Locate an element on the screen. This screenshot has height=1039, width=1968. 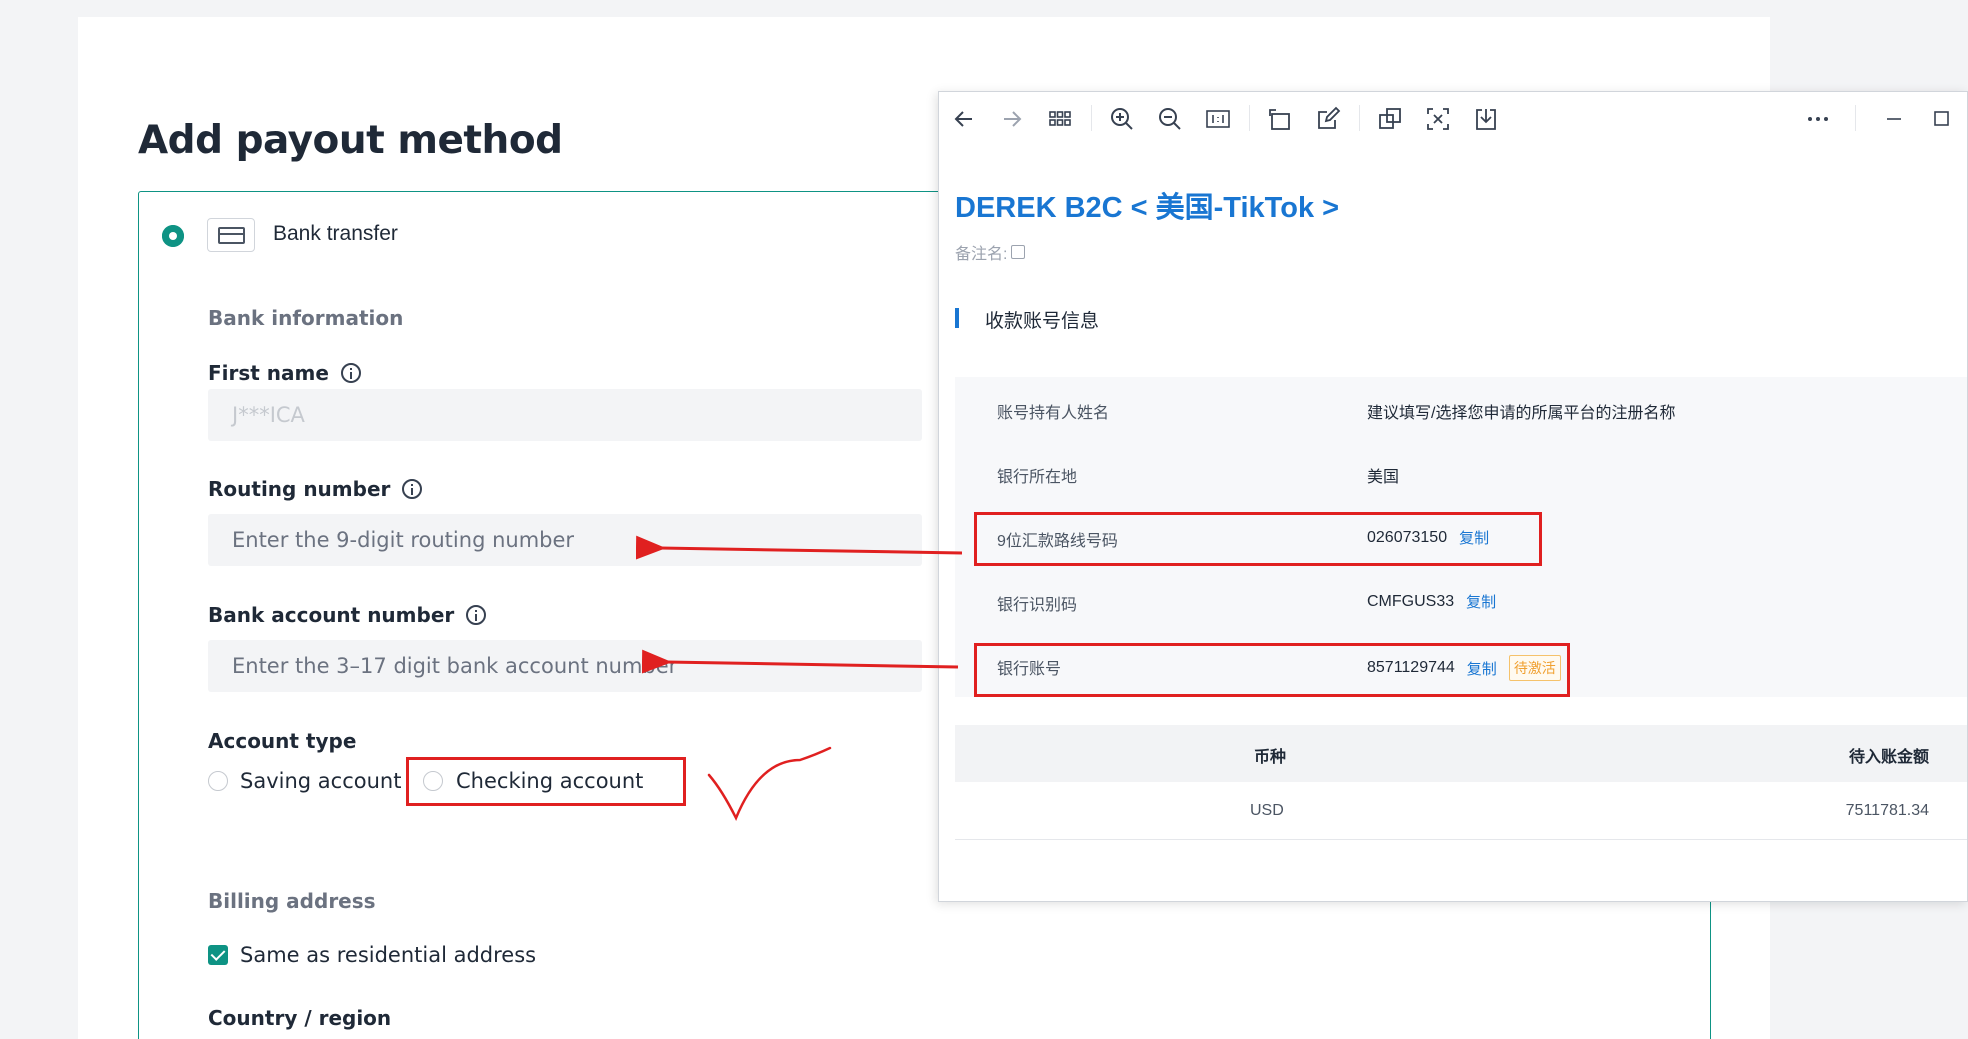
maximize-icon is located at coordinates (1942, 119).